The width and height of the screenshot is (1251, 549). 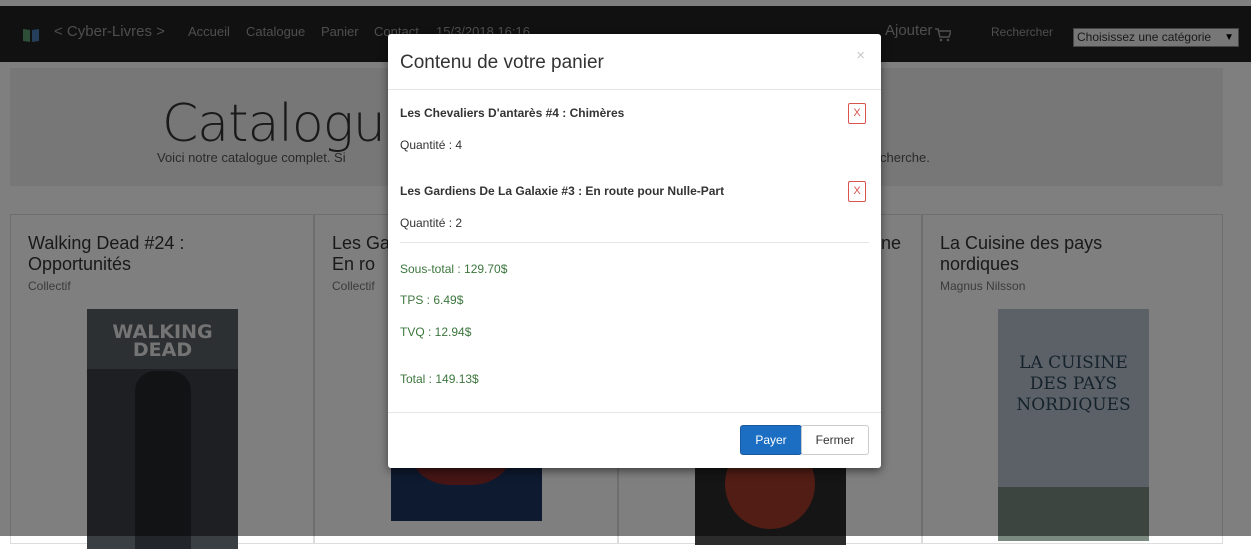 I want to click on modal-header: Contenu de votre panier ×, so click(x=634, y=62).